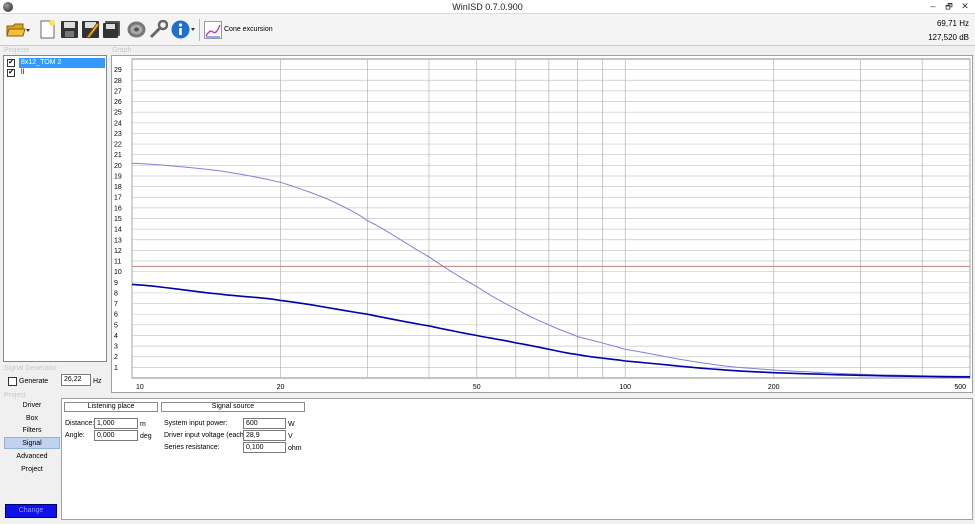  I want to click on y-tick-label: 22, so click(118, 145).